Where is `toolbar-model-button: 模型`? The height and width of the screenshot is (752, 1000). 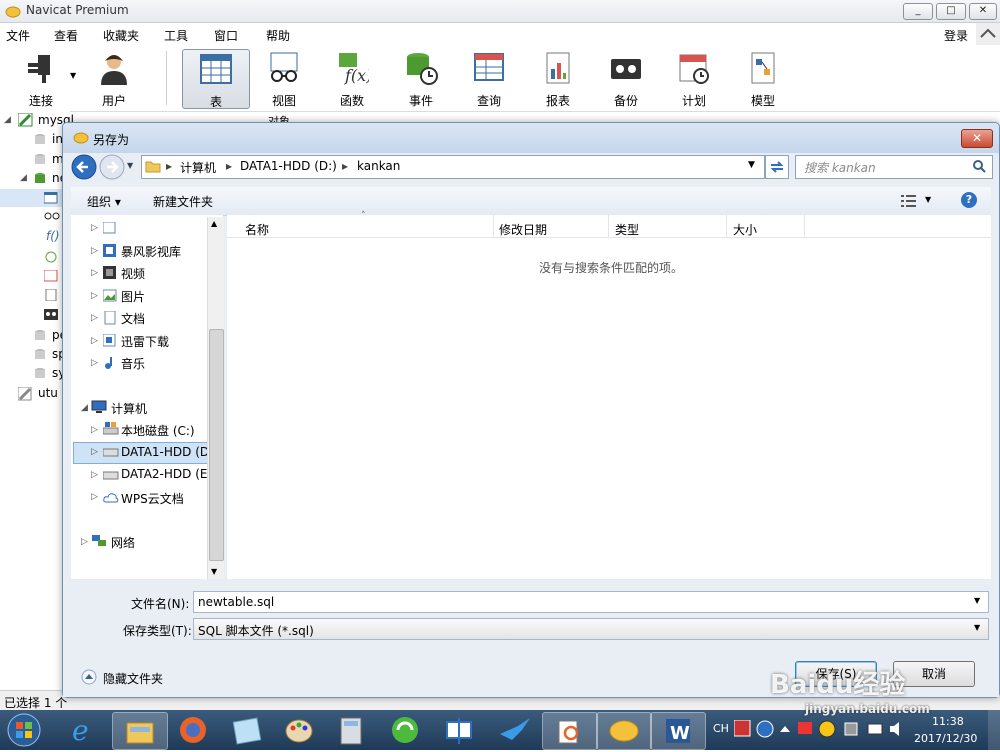
toolbar-model-button: 模型 is located at coordinates (763, 78).